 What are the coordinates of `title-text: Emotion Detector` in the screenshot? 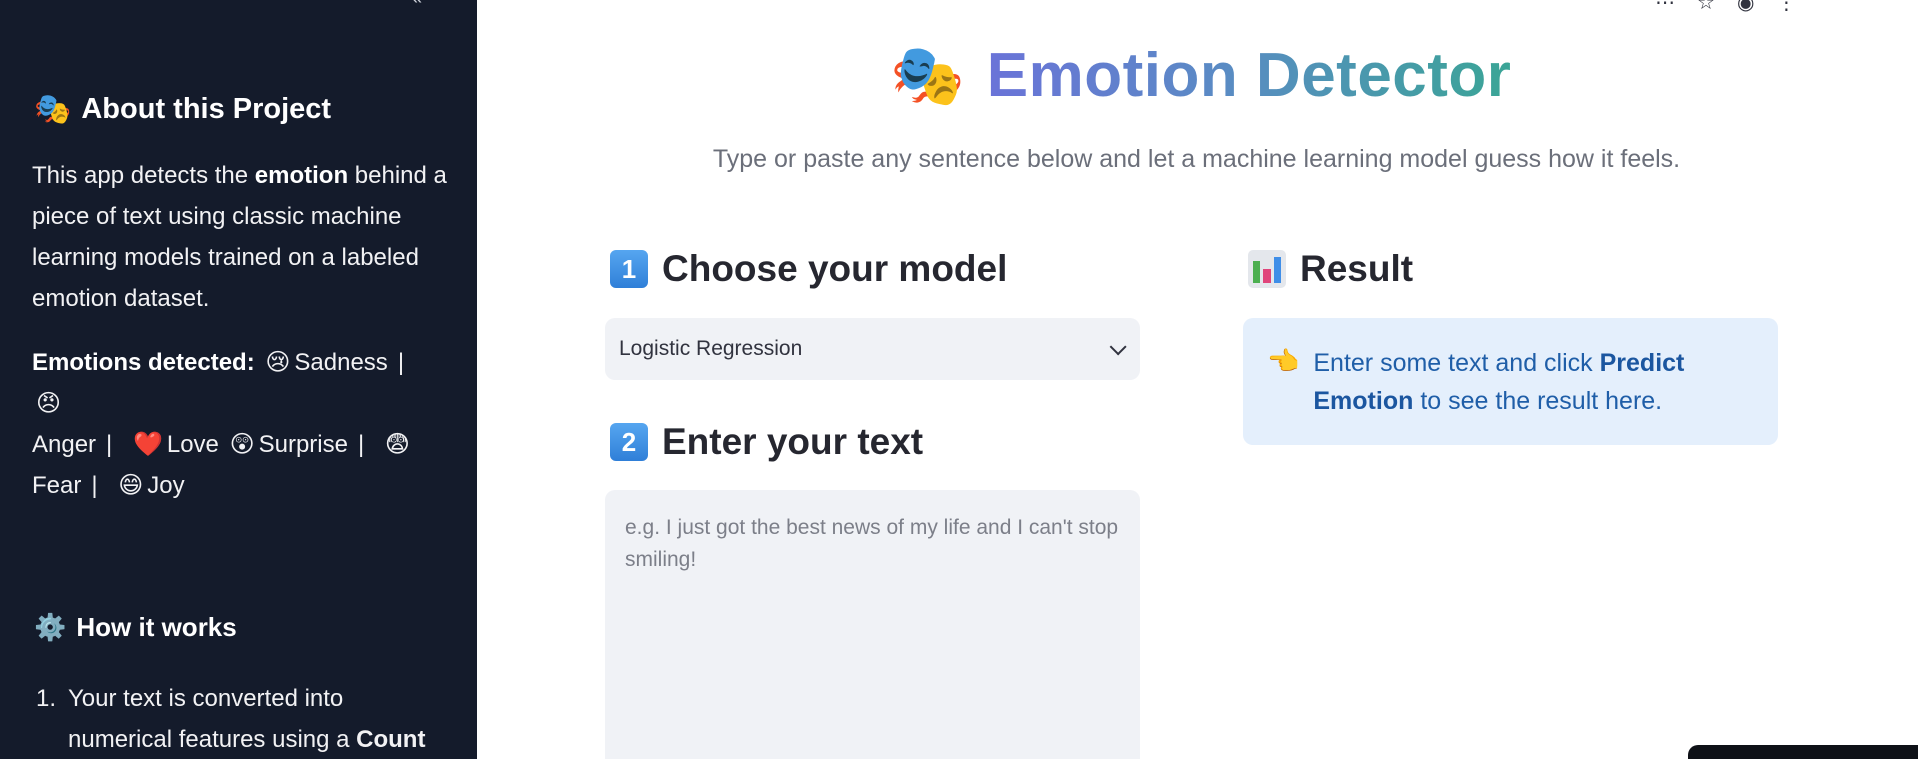 It's located at (1249, 75).